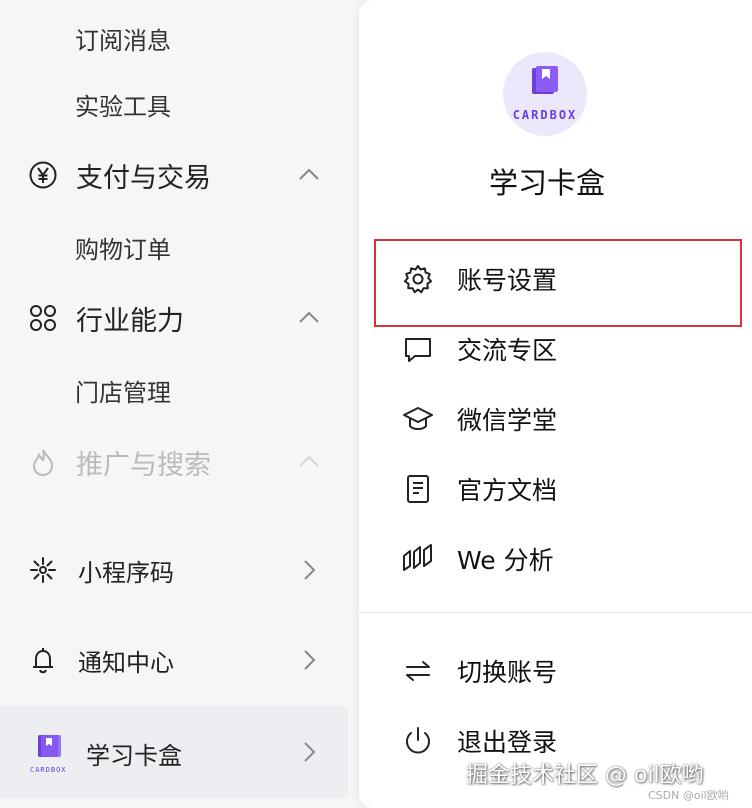 This screenshot has width=752, height=808. Describe the element at coordinates (688, 795) in the screenshot. I see `csdn-watermark: CSDN @oil欧哟` at that location.